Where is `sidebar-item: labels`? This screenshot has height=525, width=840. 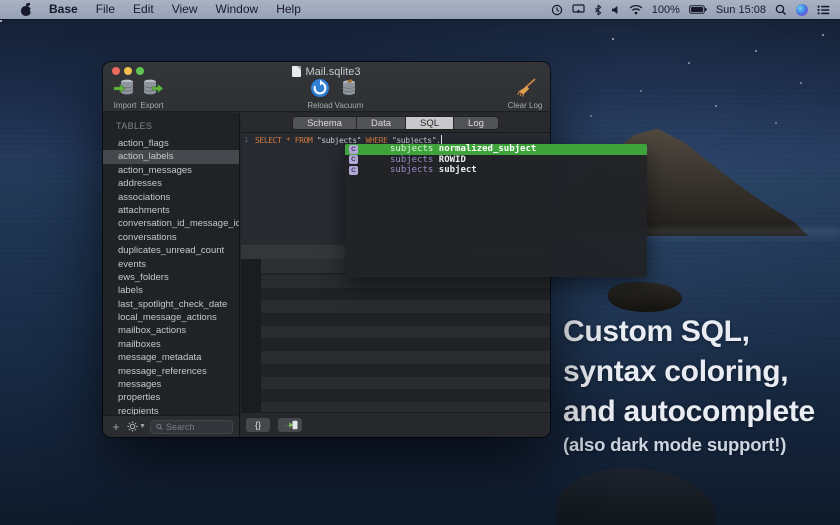
sidebar-item: labels is located at coordinates (171, 290).